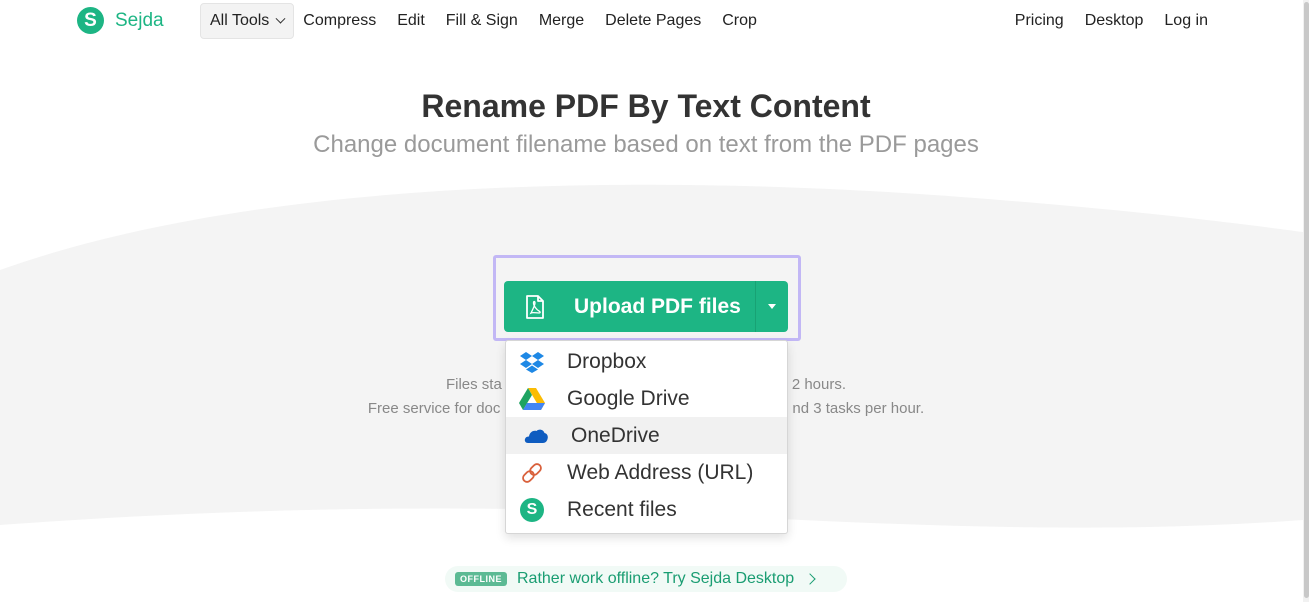 The width and height of the screenshot is (1309, 602). What do you see at coordinates (660, 472) in the screenshot?
I see `menu-label-web-address: Web Address (URL)` at bounding box center [660, 472].